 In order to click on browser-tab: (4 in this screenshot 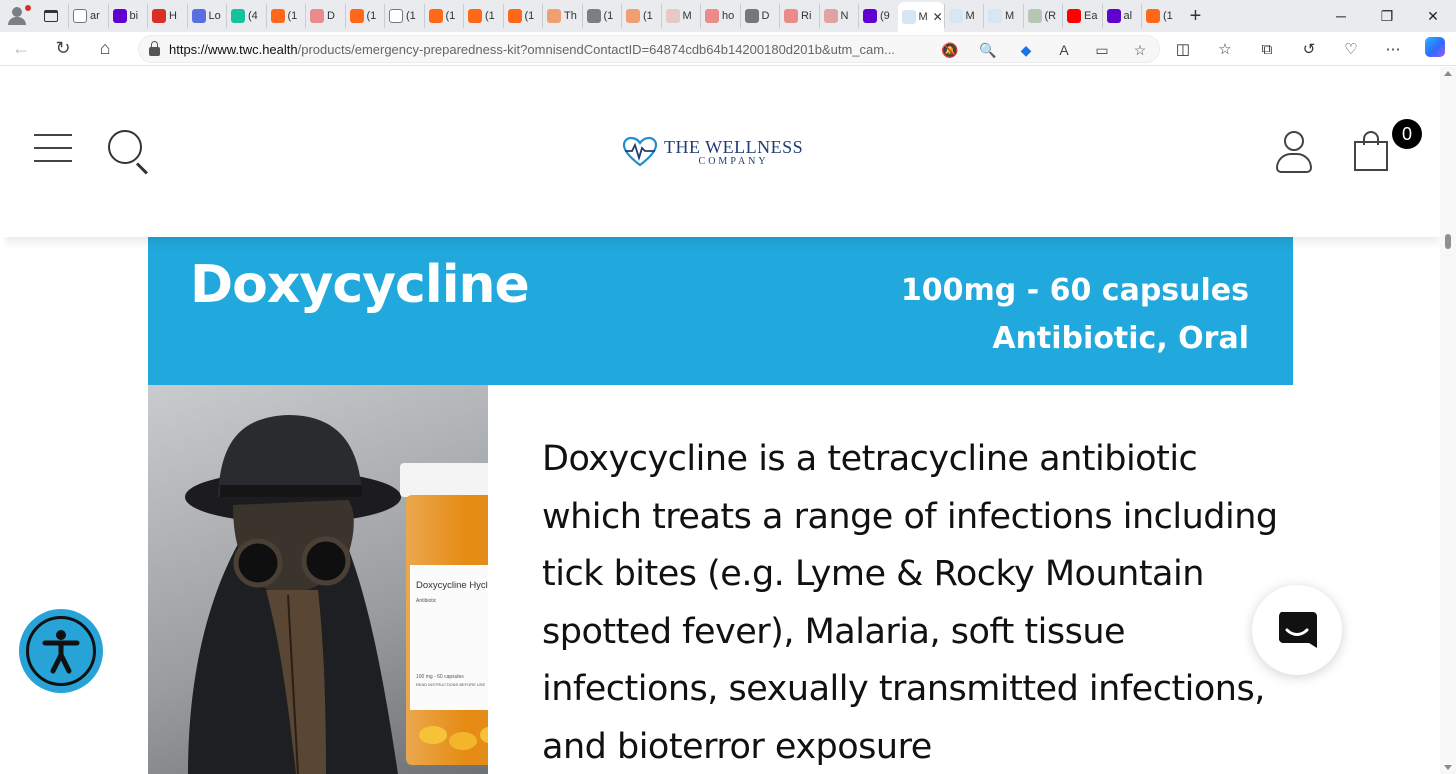, I will do `click(246, 16)`.